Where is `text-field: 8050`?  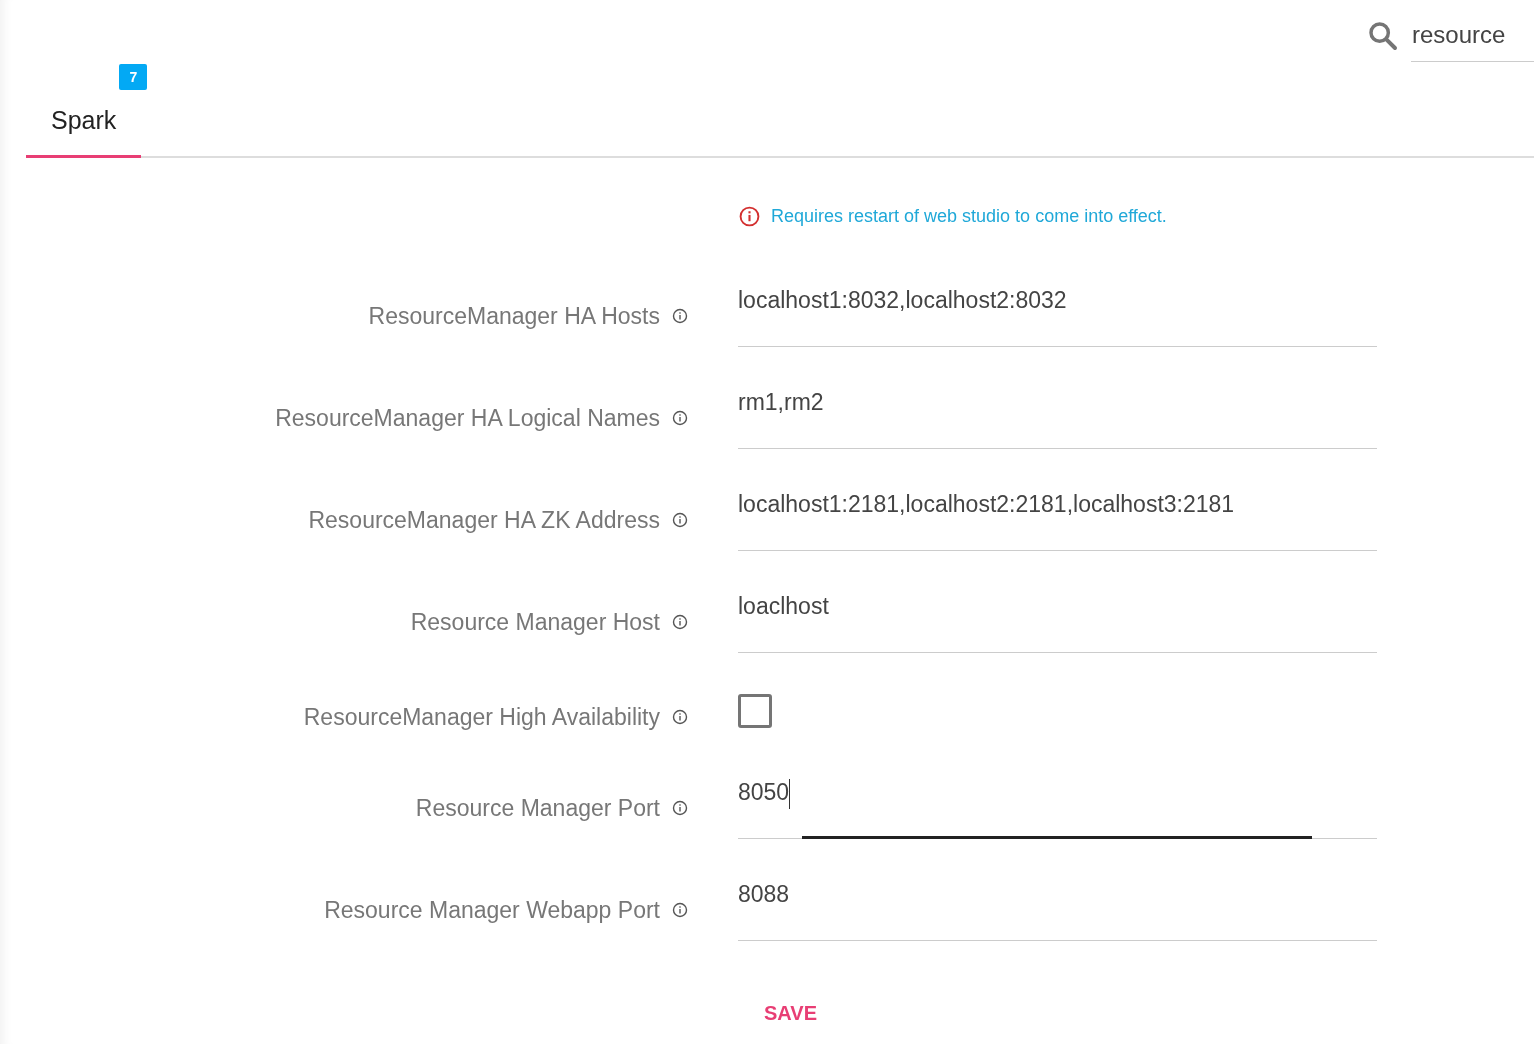 text-field: 8050 is located at coordinates (1057, 817).